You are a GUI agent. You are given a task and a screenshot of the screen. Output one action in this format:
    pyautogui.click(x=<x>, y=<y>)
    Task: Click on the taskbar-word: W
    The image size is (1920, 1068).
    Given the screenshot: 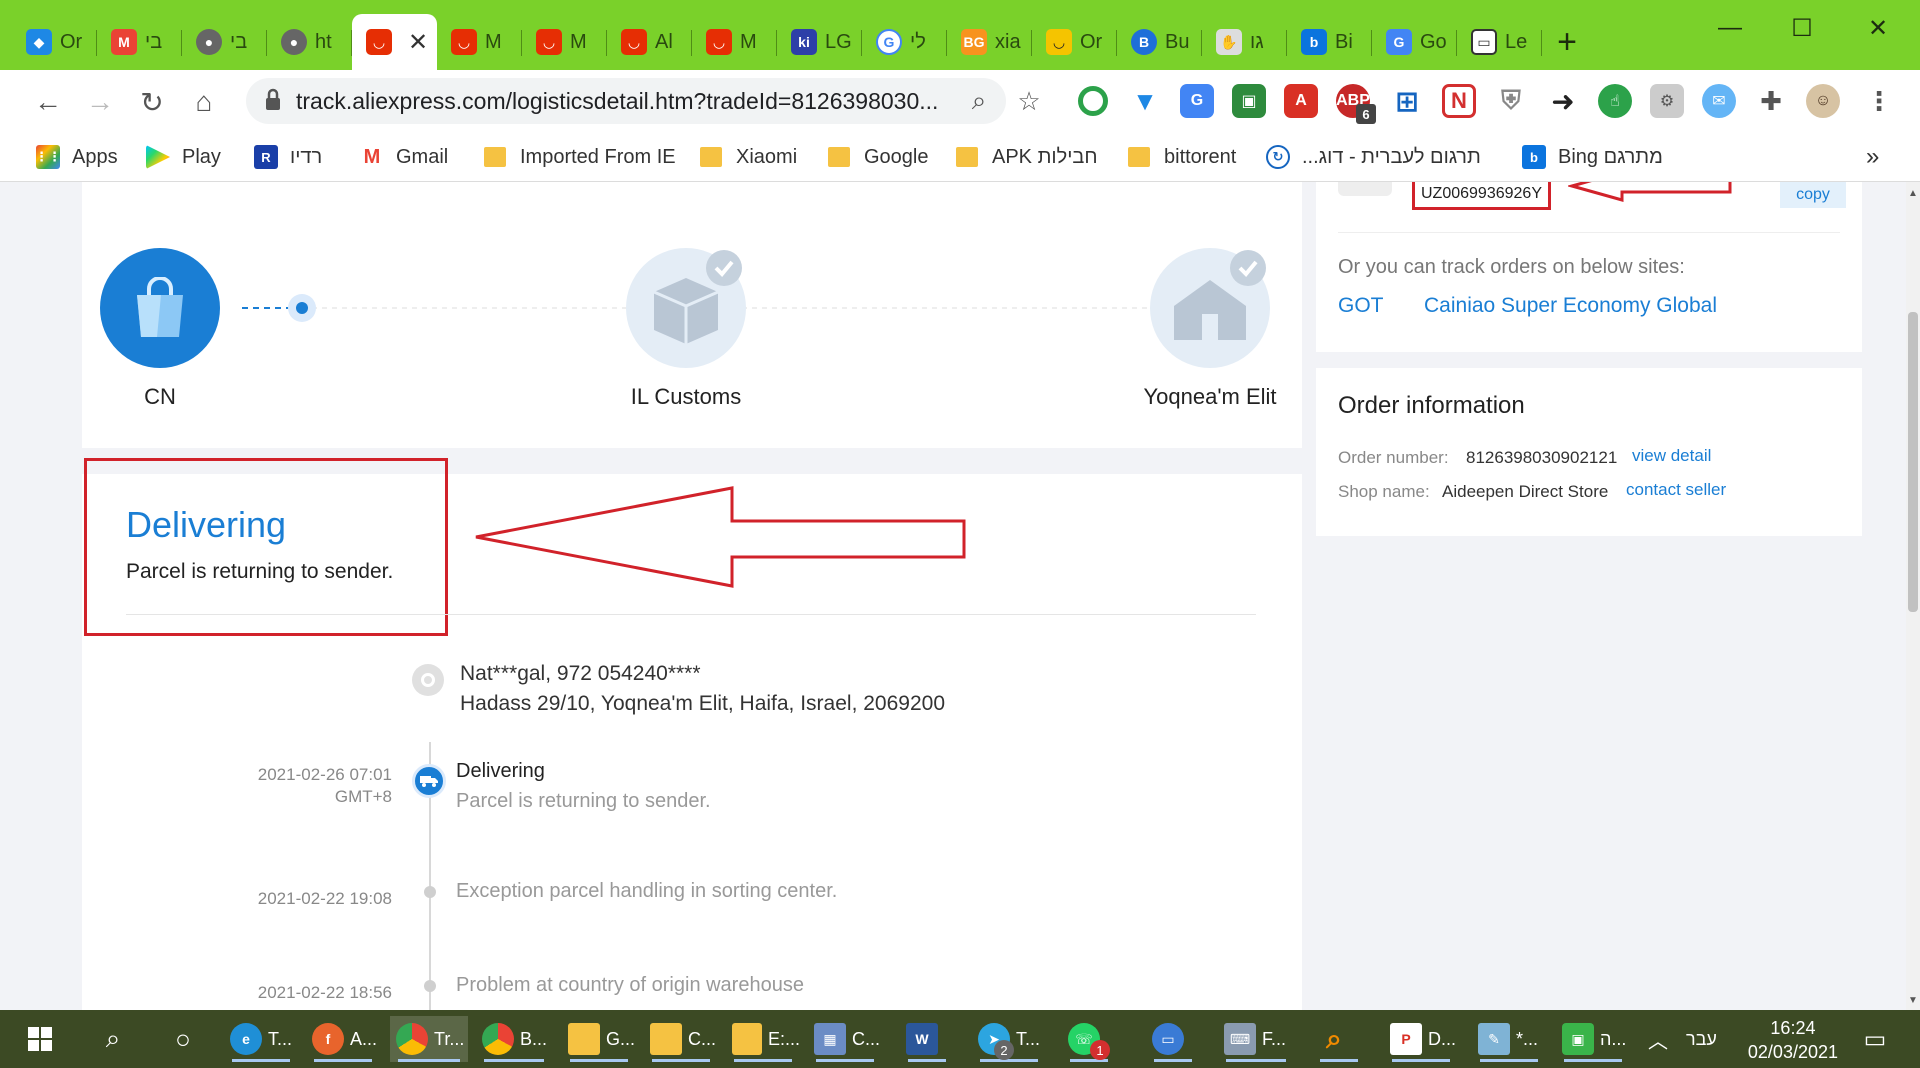 What is the action you would take?
    pyautogui.click(x=927, y=1039)
    